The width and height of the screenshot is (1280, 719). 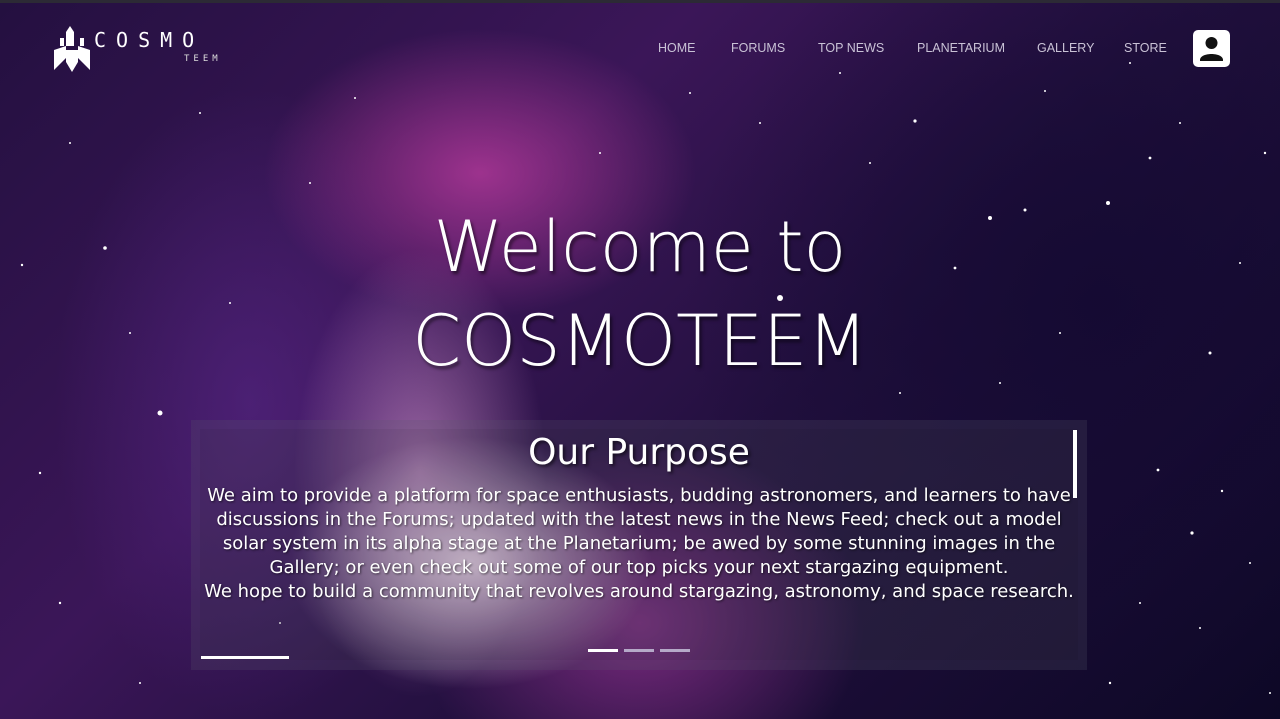 I want to click on hero-line-1: Welcome to, so click(x=640, y=247).